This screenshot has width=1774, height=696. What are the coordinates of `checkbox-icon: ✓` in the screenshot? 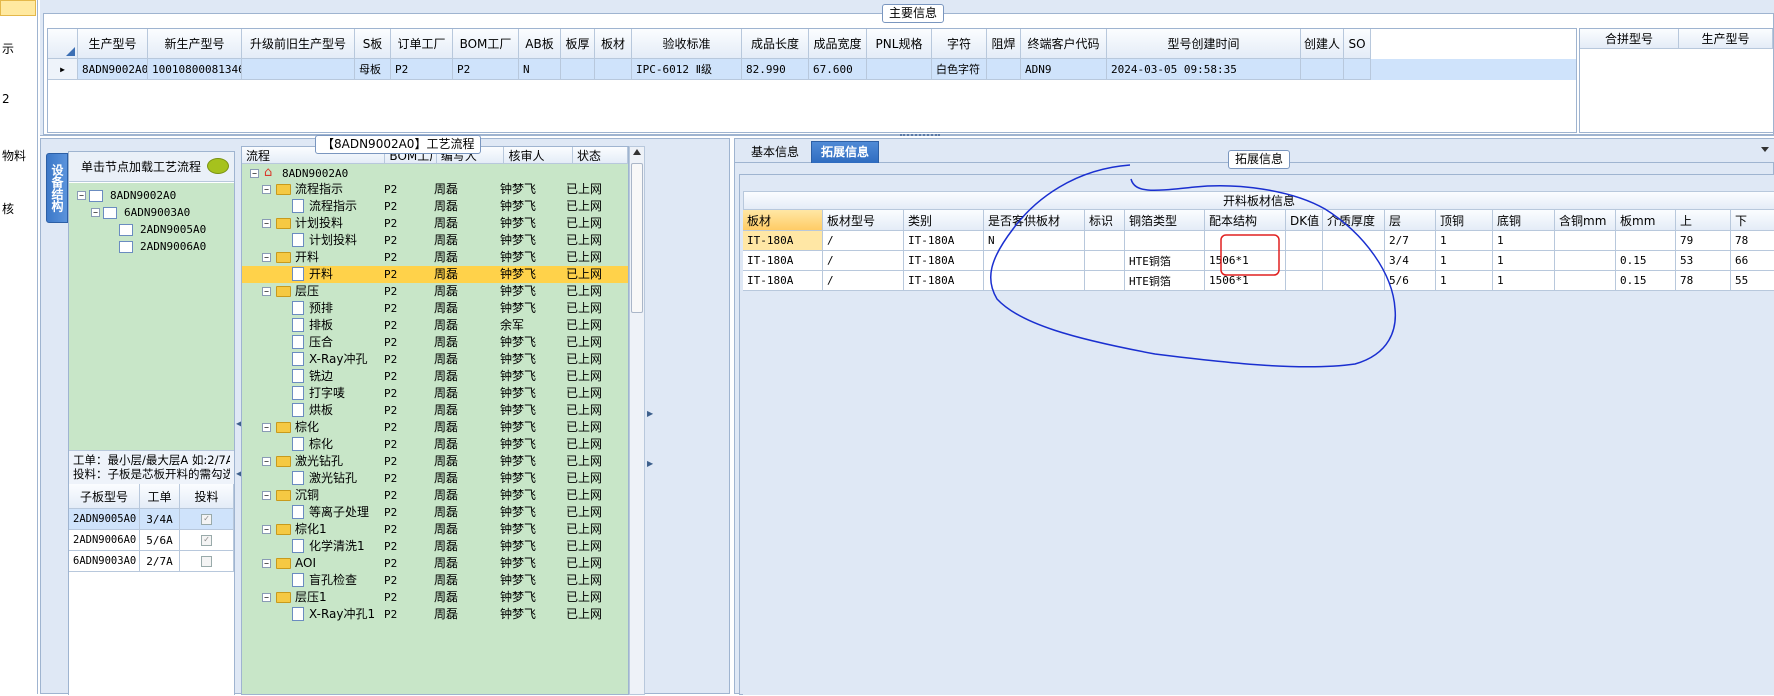 It's located at (206, 540).